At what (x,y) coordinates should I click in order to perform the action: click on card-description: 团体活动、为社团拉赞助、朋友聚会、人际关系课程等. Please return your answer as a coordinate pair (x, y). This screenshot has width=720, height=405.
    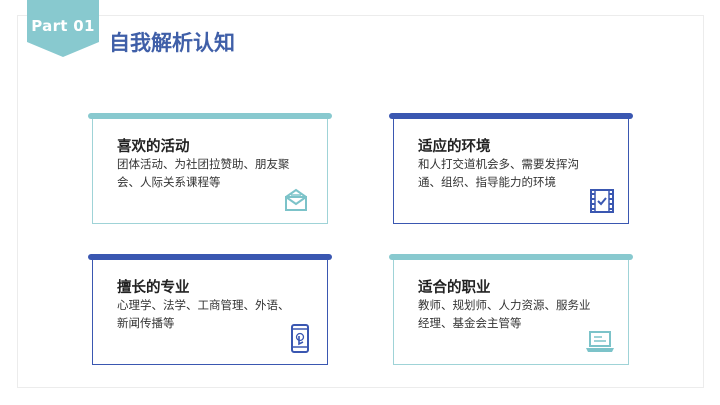
    Looking at the image, I should click on (203, 173).